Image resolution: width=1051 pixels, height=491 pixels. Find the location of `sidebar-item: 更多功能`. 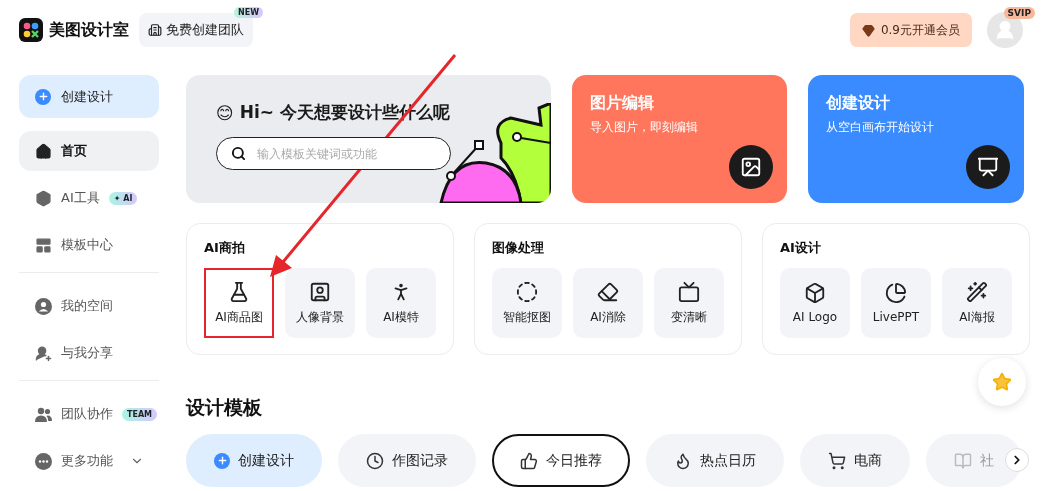

sidebar-item: 更多功能 is located at coordinates (89, 461).